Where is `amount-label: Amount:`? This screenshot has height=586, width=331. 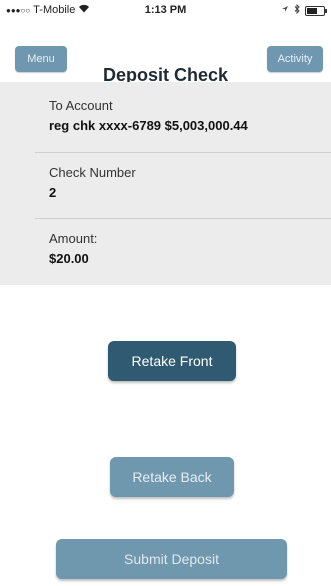 amount-label: Amount: is located at coordinates (73, 238).